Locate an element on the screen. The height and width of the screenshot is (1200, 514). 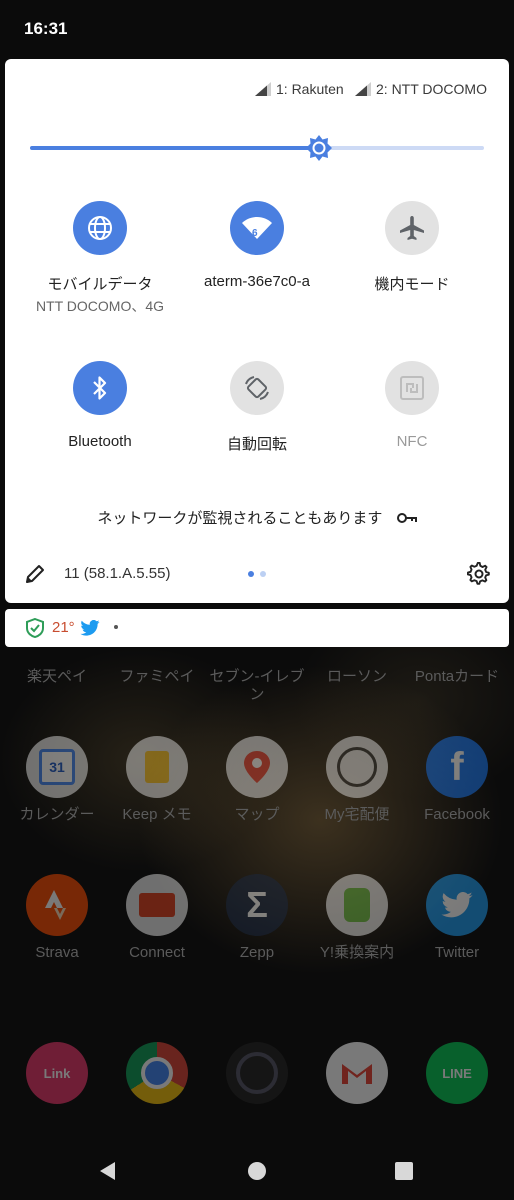
nav-back-icon is located at coordinates (108, 1171).